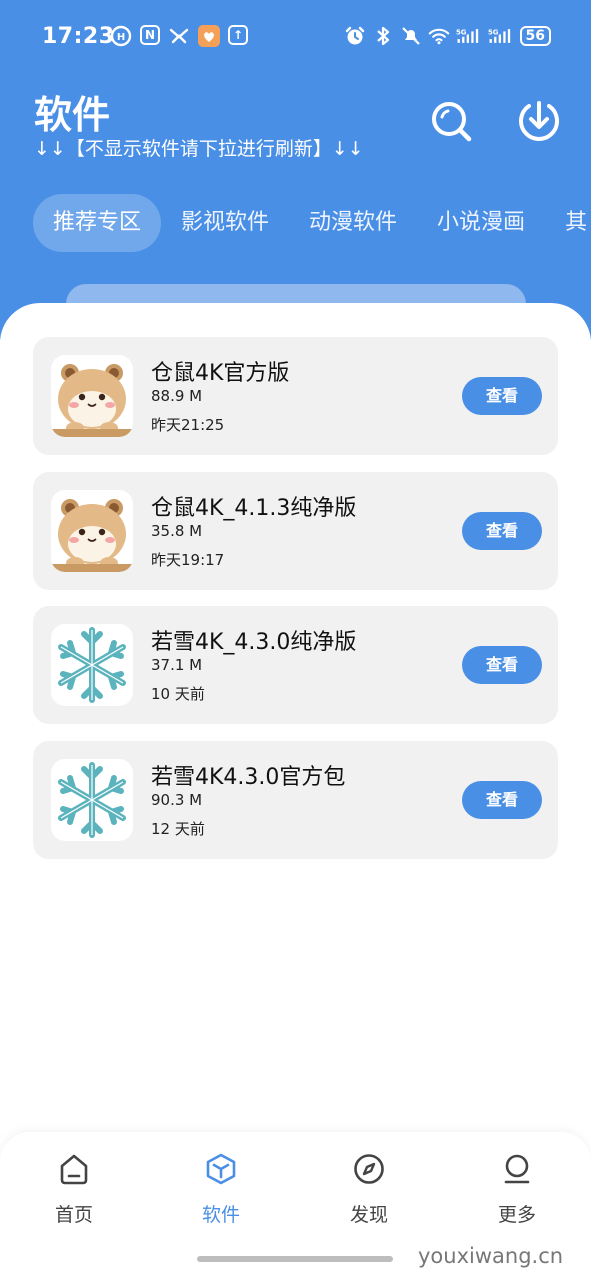 The width and height of the screenshot is (591, 1279). What do you see at coordinates (535, 36) in the screenshot?
I see `battery-indicator: 56` at bounding box center [535, 36].